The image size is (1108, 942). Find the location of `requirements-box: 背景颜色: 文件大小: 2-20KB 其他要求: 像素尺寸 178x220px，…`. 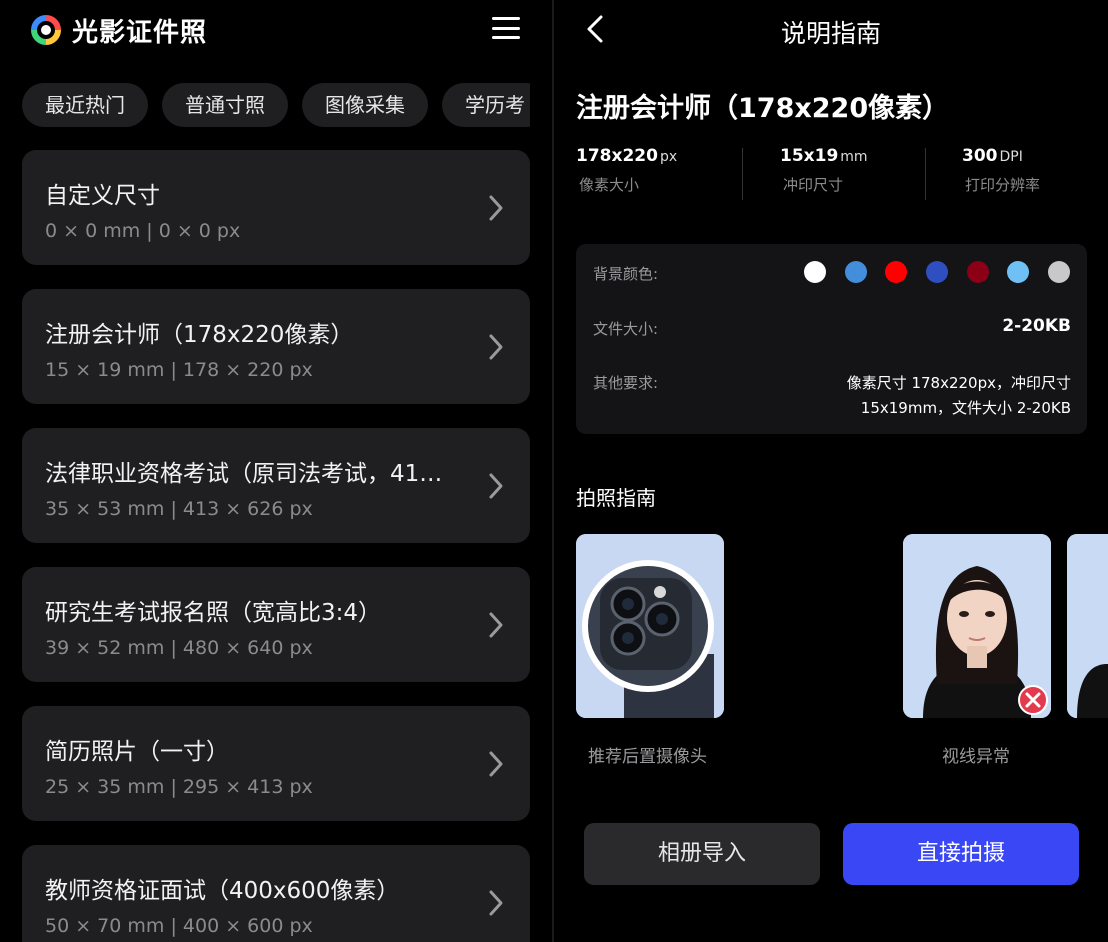

requirements-box: 背景颜色: 文件大小: 2-20KB 其他要求: 像素尺寸 178x220px，… is located at coordinates (831, 339).